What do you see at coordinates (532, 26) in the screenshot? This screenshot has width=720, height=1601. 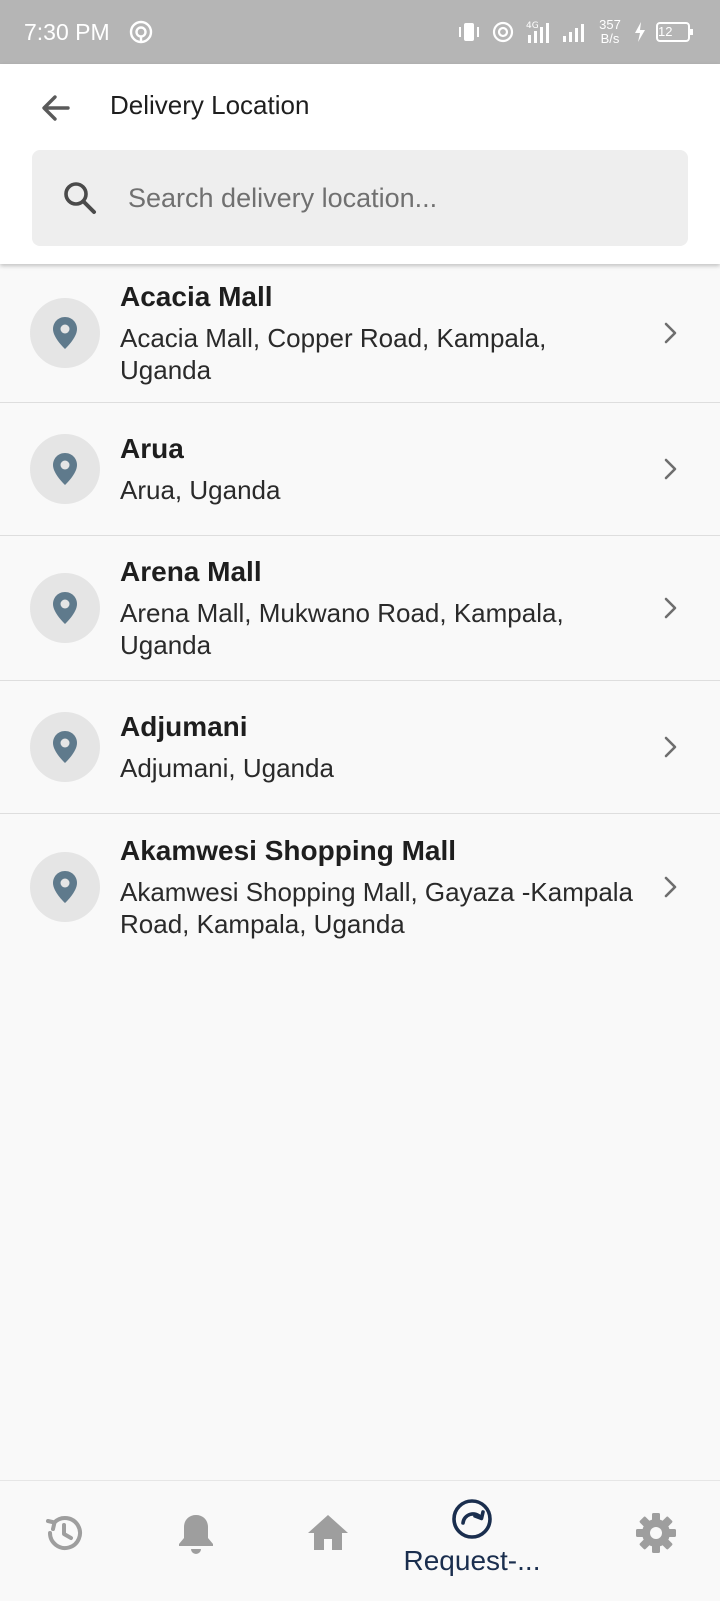 I see `network-type: 4G` at bounding box center [532, 26].